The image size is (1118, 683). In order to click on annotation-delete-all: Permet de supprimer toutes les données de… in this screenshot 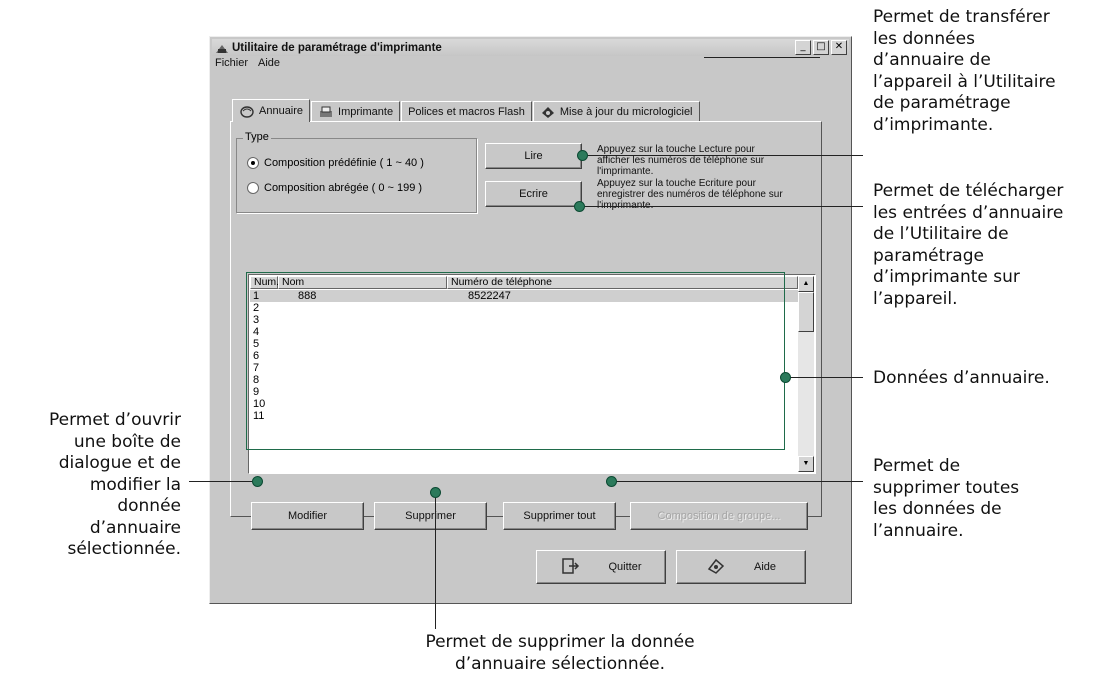, I will do `click(946, 498)`.